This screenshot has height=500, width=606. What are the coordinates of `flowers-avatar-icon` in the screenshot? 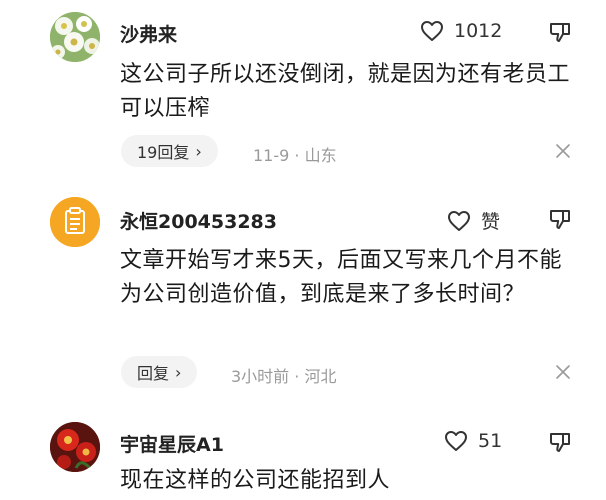 It's located at (75, 37).